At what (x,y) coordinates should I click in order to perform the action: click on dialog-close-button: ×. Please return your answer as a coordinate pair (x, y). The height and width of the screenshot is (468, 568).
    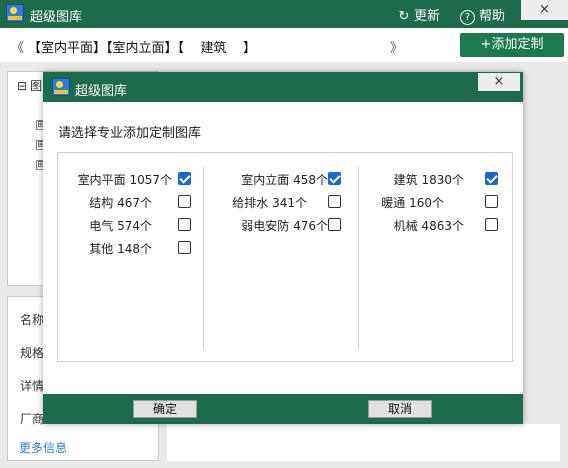
    Looking at the image, I should click on (499, 82).